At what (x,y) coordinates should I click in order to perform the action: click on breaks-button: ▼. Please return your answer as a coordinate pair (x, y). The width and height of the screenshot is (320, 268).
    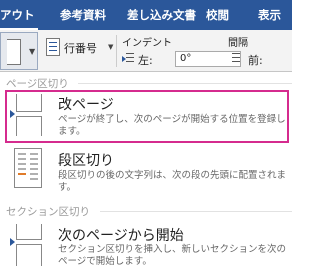
    Looking at the image, I should click on (19, 51).